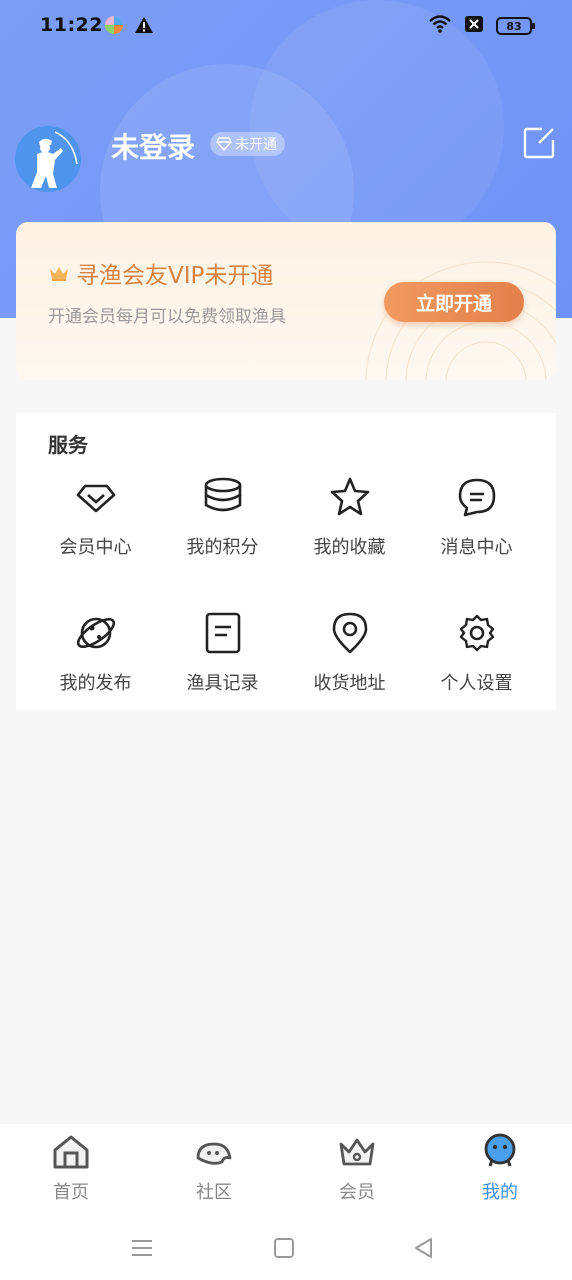  I want to click on service-label: 渔具记录, so click(222, 683).